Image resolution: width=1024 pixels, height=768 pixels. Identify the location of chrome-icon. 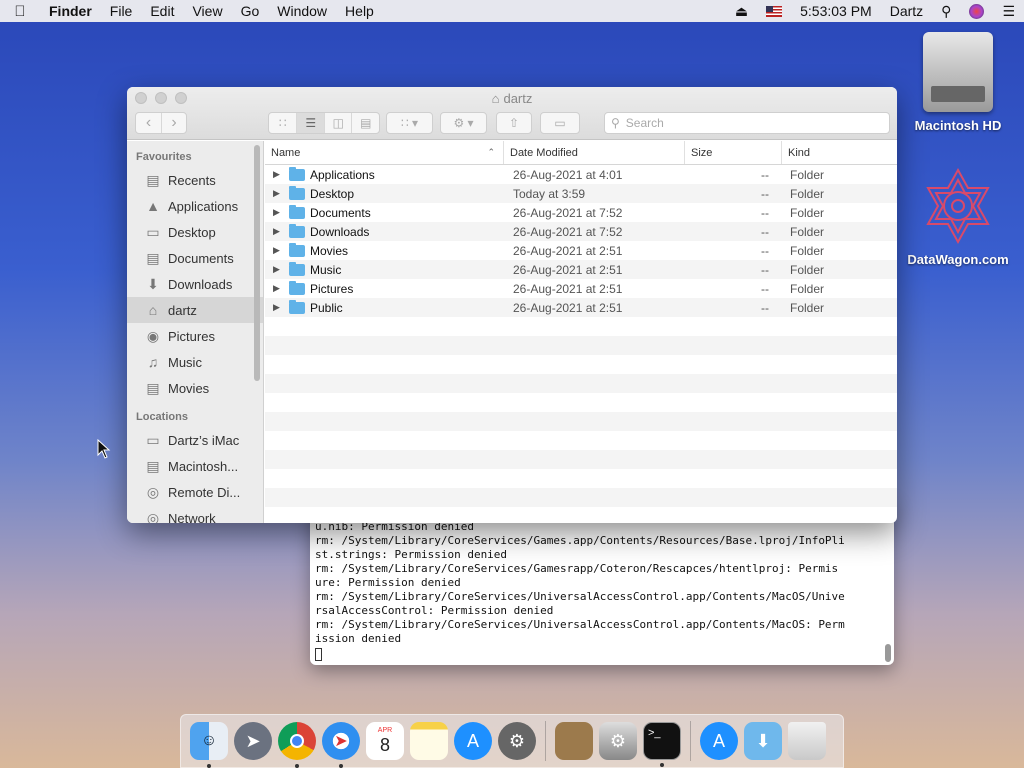
(297, 745).